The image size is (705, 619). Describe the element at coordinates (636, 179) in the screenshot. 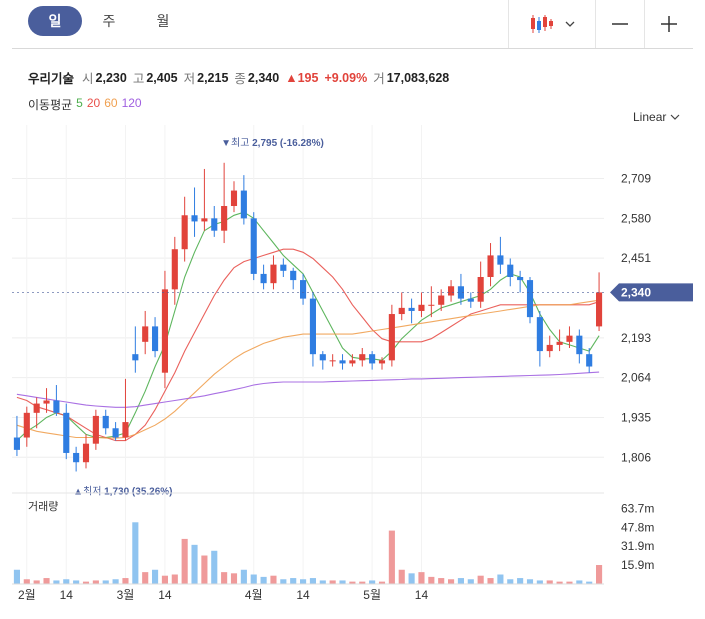

I see `price-tick-label: 2,709` at that location.